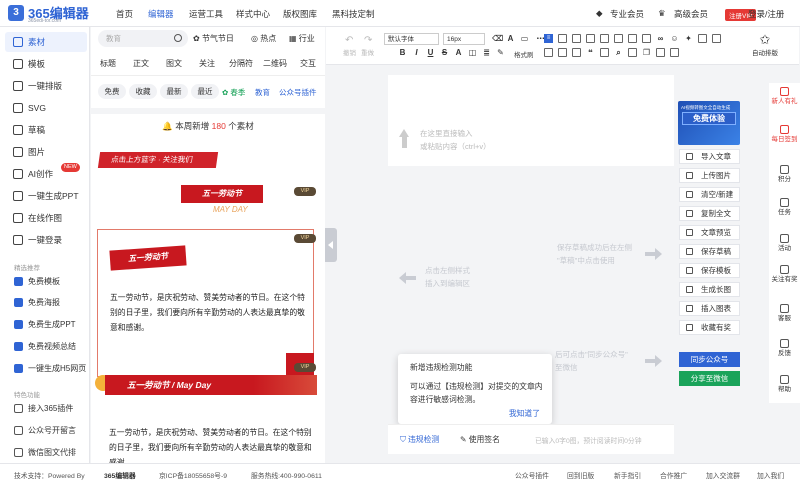  I want to click on nav-copyright-gallery: 版权图库, so click(300, 14).